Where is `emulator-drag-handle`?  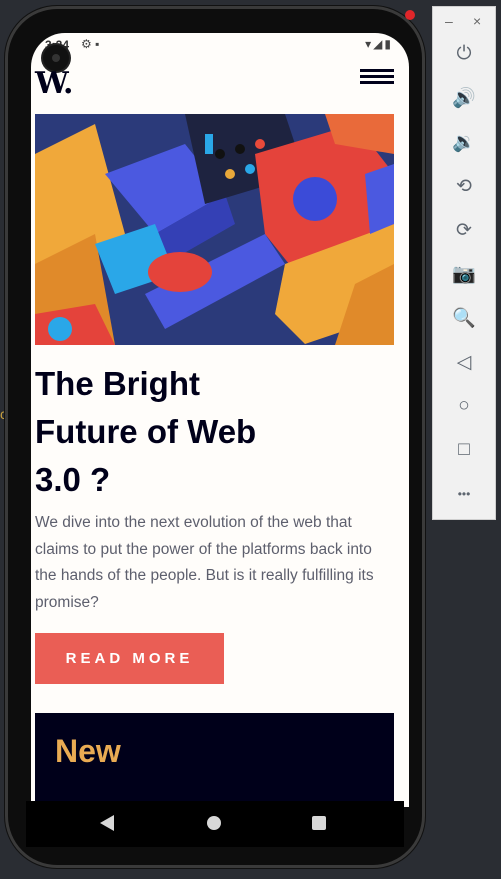
emulator-drag-handle is located at coordinates (410, 15).